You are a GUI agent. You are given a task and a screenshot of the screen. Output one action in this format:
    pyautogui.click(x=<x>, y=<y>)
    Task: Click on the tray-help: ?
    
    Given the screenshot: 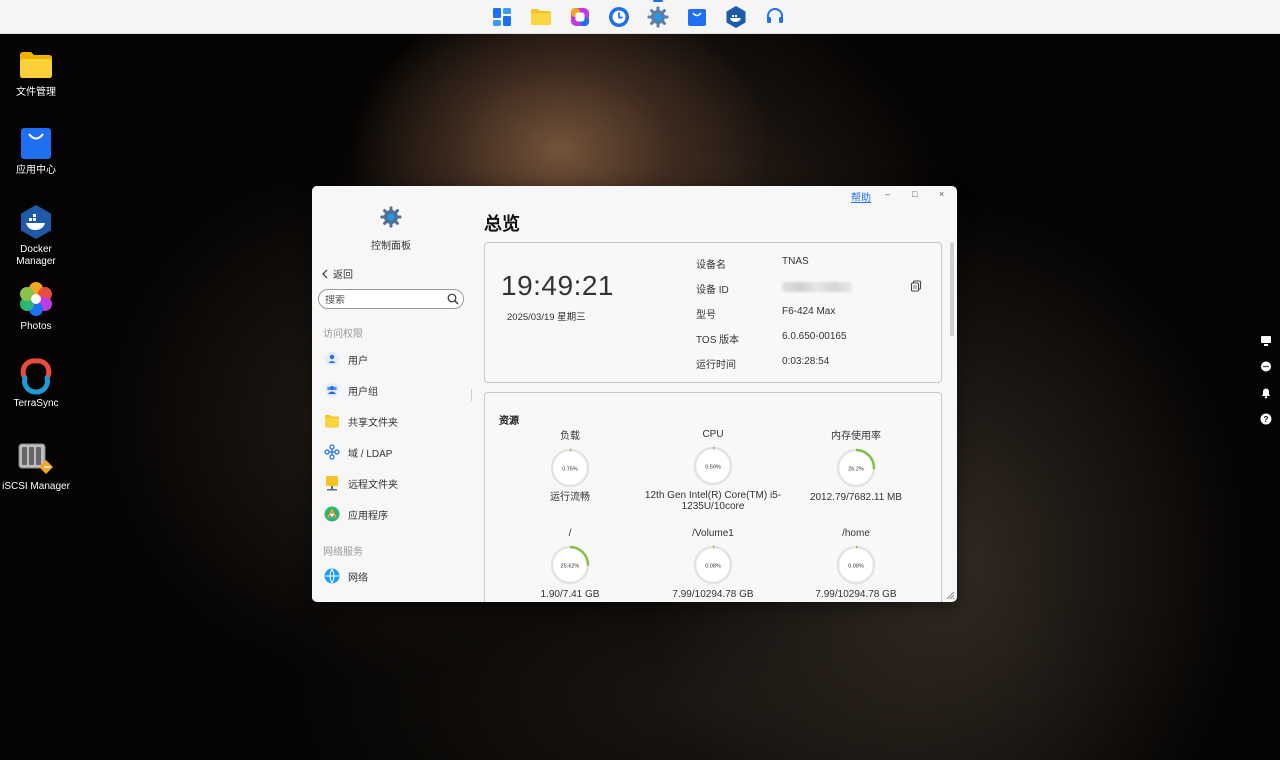 What is the action you would take?
    pyautogui.click(x=1266, y=418)
    